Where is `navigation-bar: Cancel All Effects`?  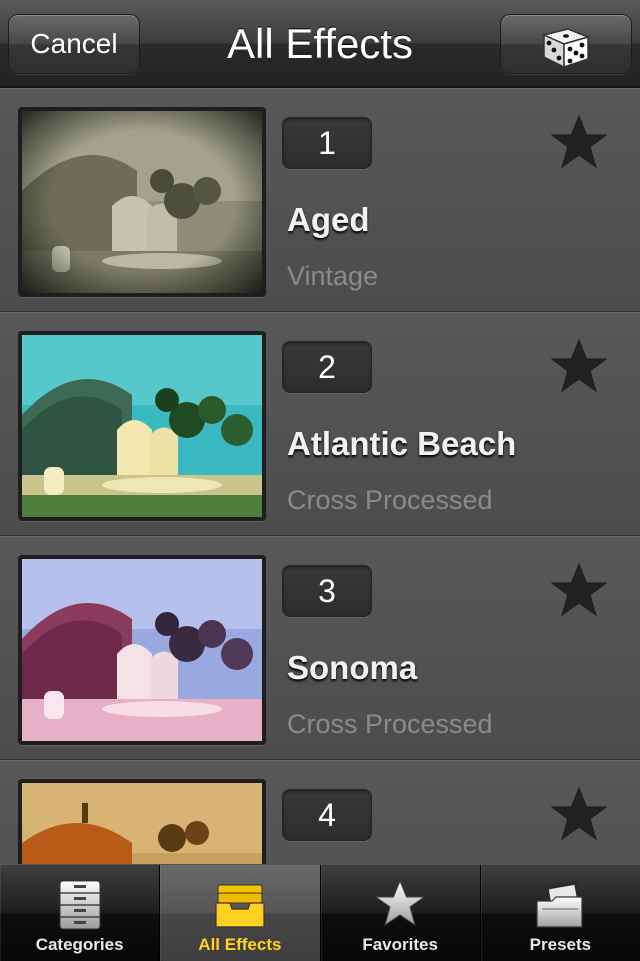
navigation-bar: Cancel All Effects is located at coordinates (320, 44).